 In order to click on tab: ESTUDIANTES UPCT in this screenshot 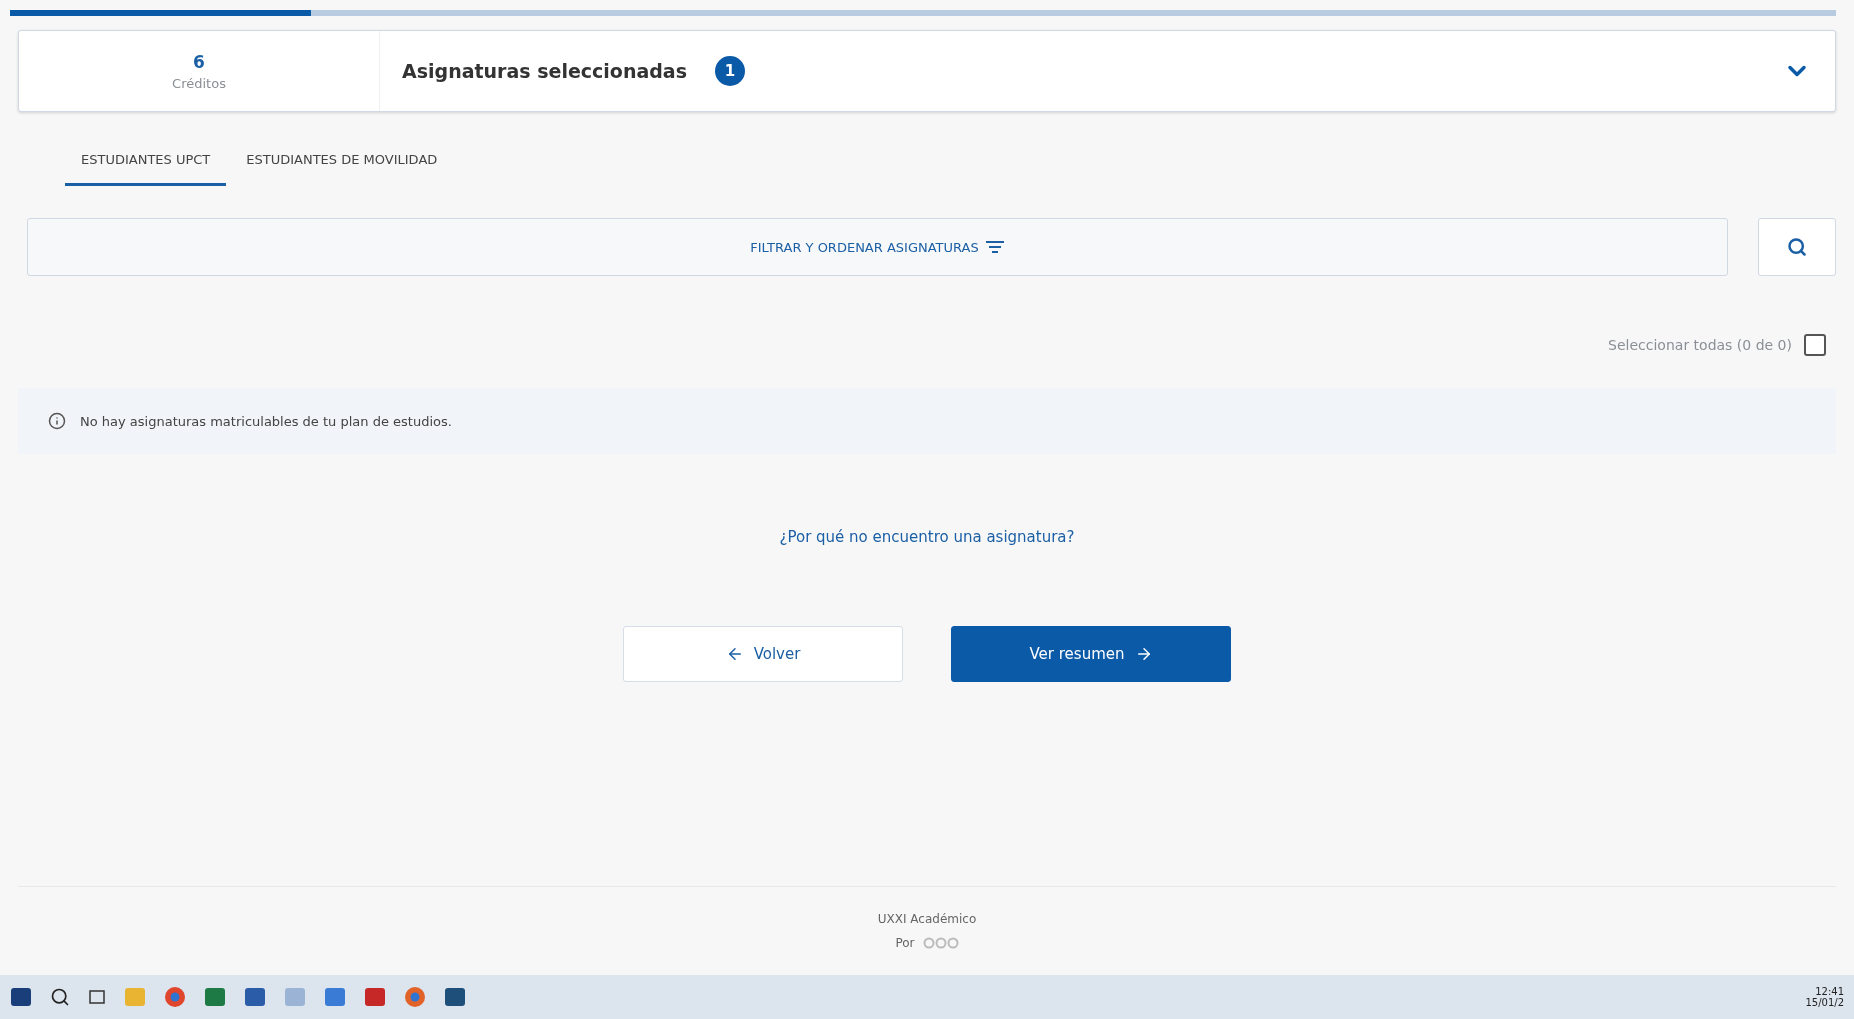, I will do `click(146, 164)`.